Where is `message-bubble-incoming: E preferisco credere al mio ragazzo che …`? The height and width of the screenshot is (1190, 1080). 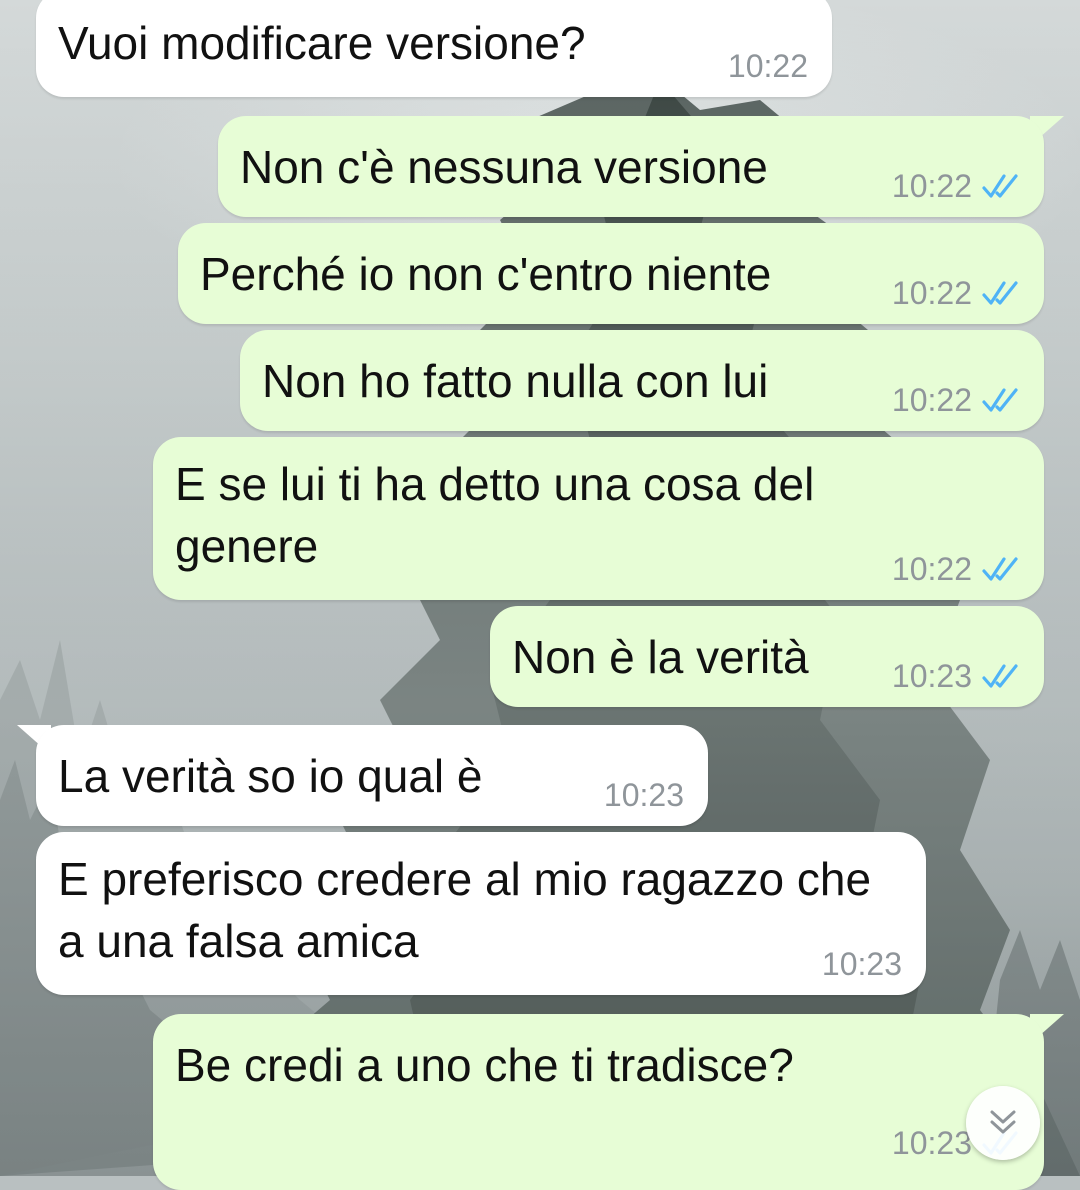 message-bubble-incoming: E preferisco credere al mio ragazzo che … is located at coordinates (481, 913).